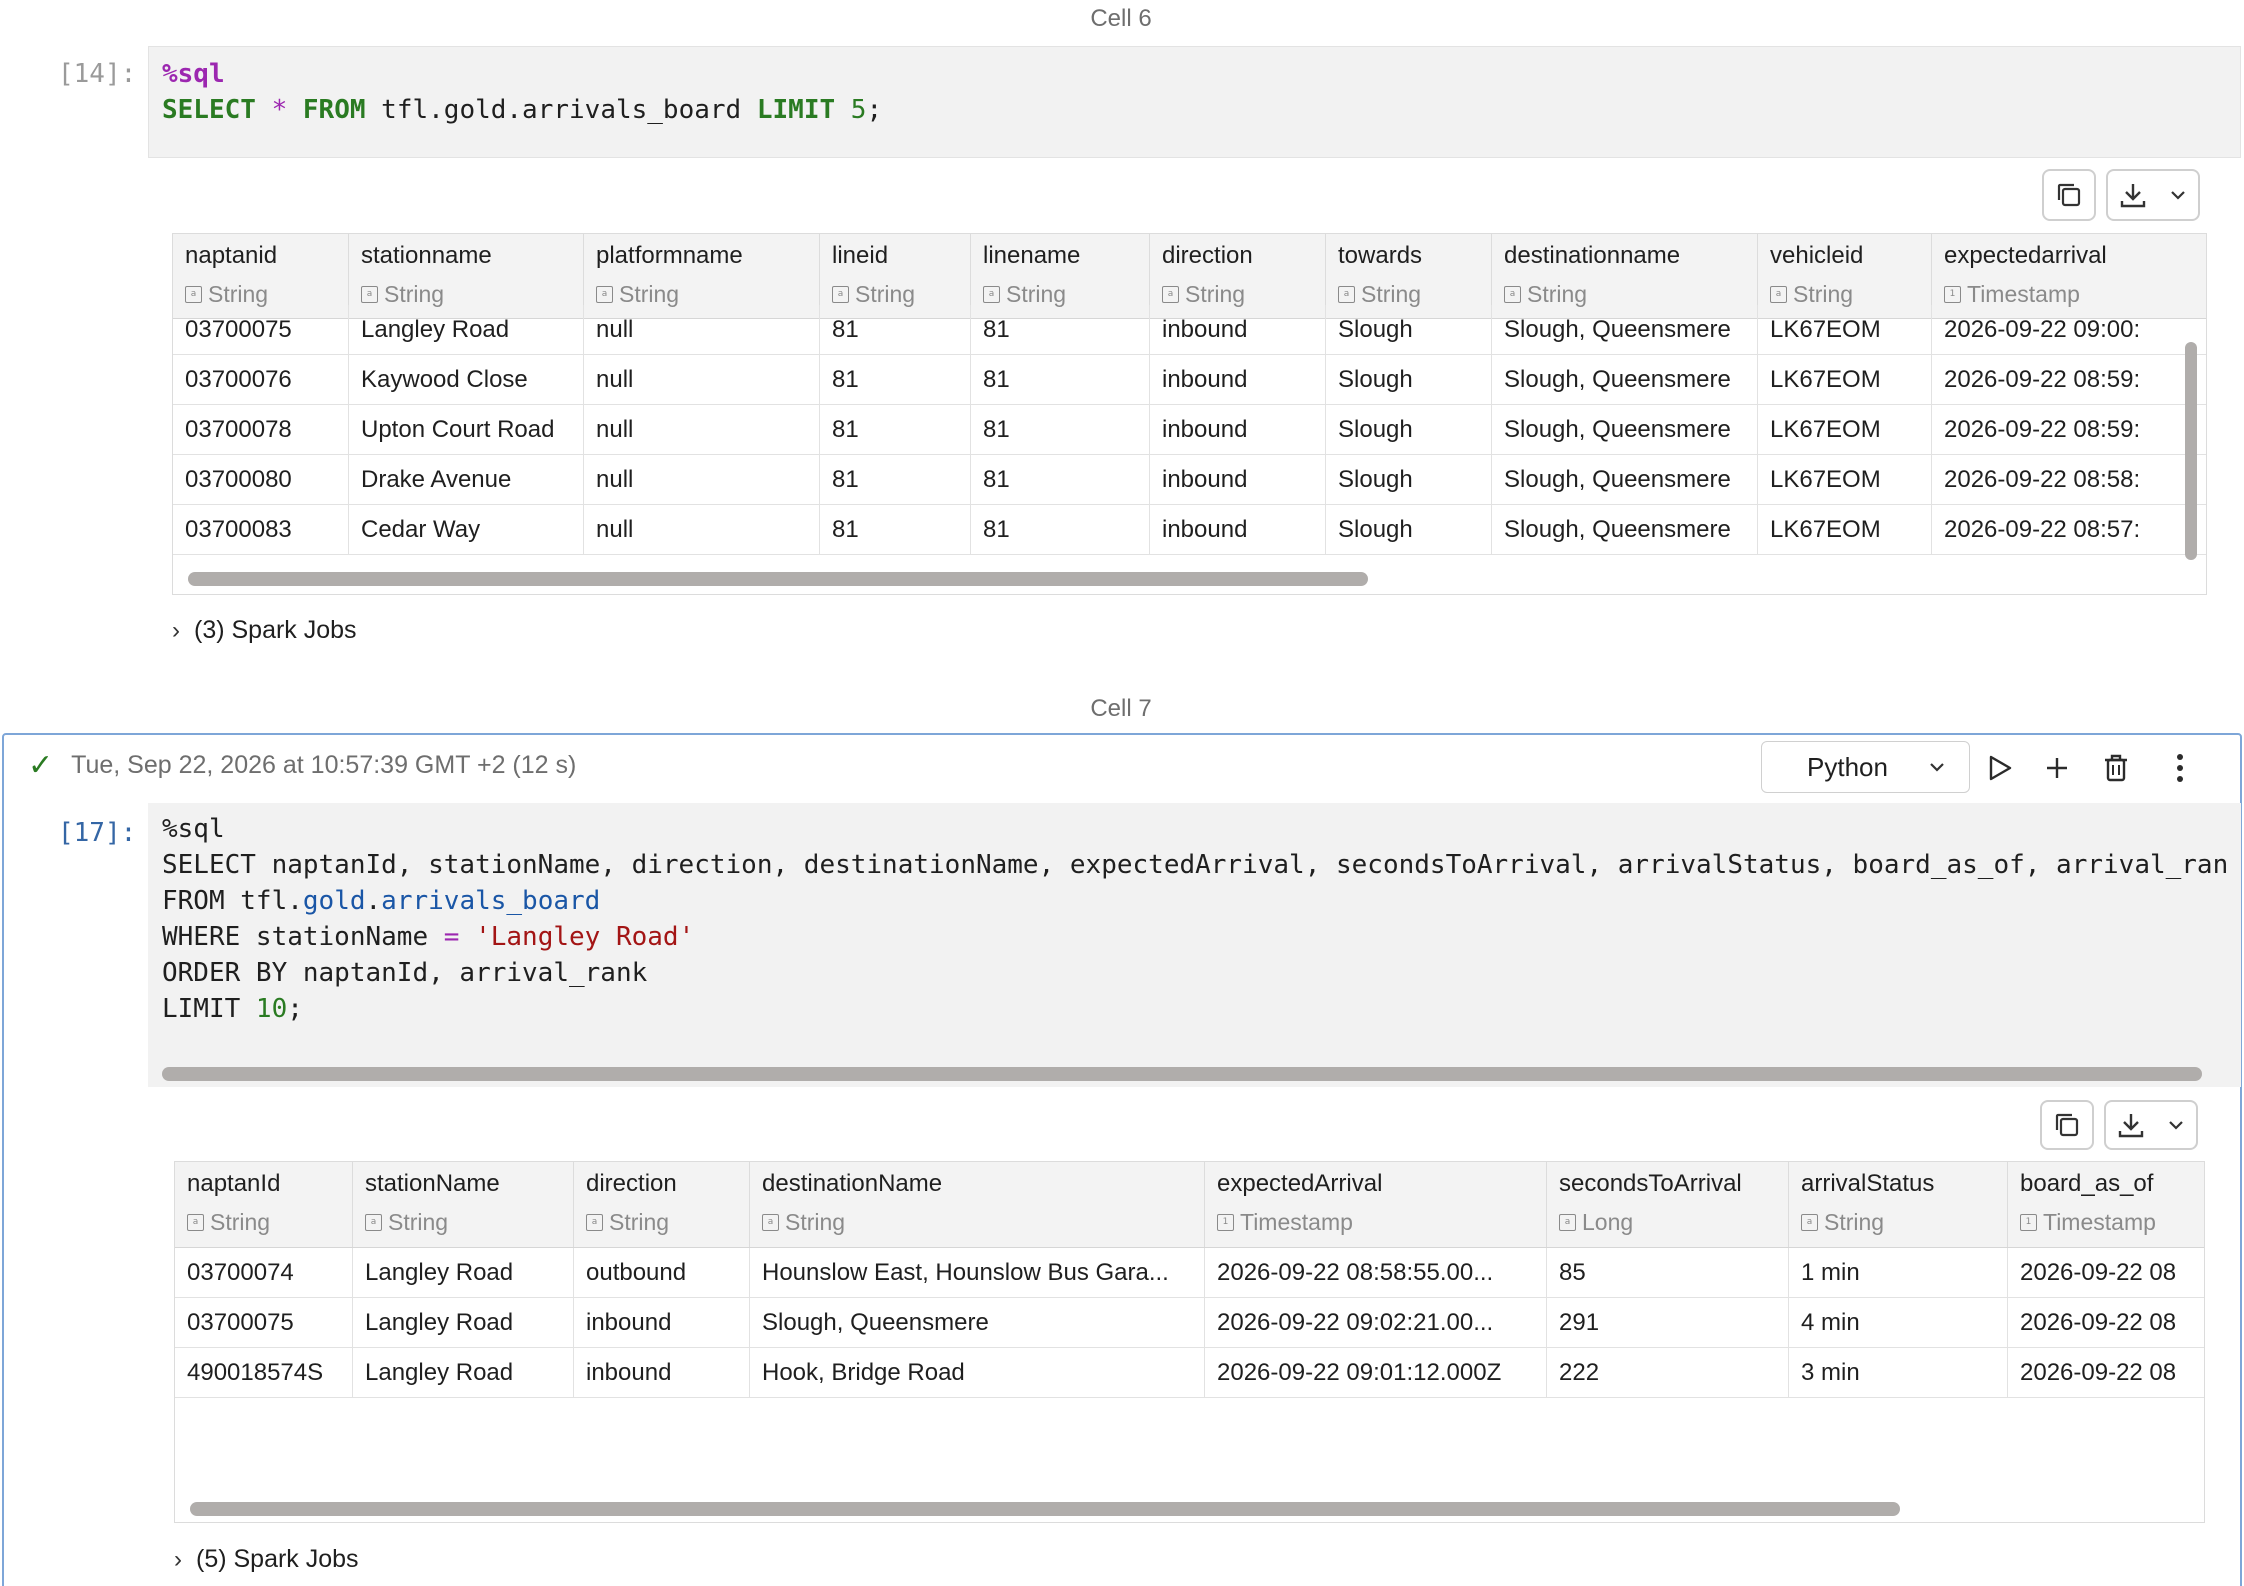 This screenshot has height=1586, width=2244. What do you see at coordinates (266, 1559) in the screenshot?
I see `cell-7-spark-jobs: › (5) Spark Jobs` at bounding box center [266, 1559].